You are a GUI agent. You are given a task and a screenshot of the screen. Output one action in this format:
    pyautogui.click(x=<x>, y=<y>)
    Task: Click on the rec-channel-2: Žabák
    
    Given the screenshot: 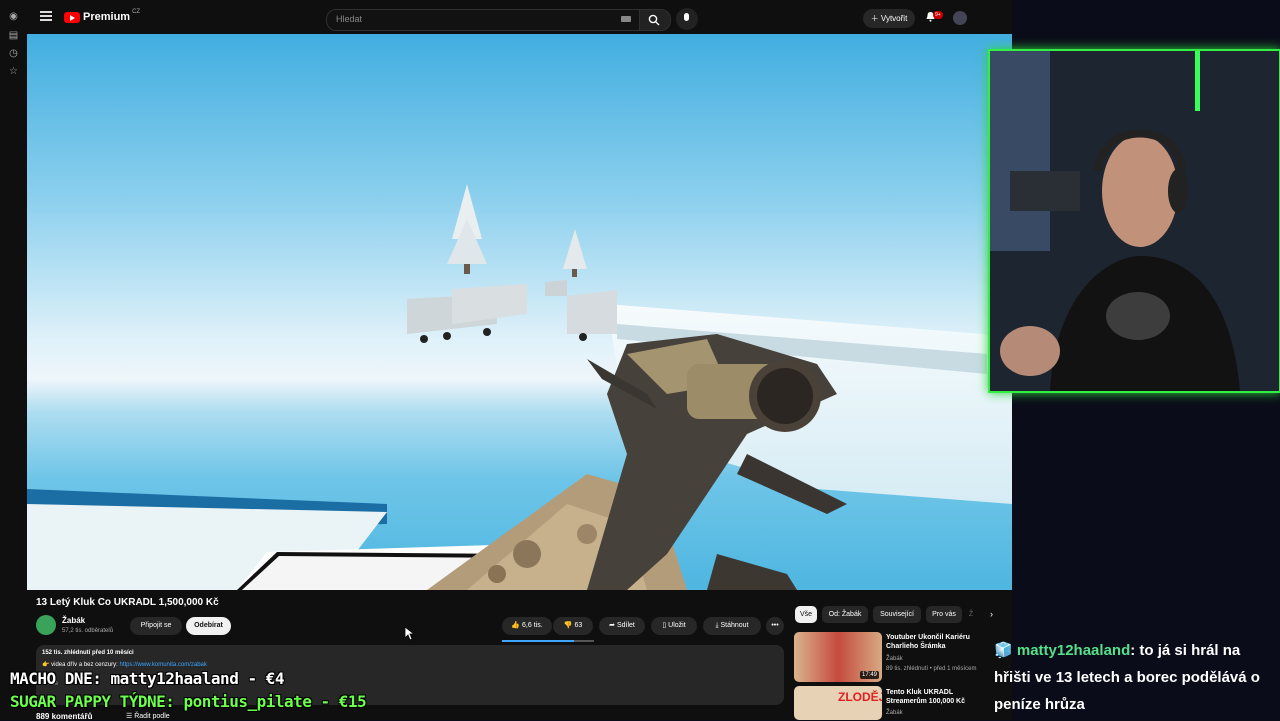 What is the action you would take?
    pyautogui.click(x=894, y=713)
    